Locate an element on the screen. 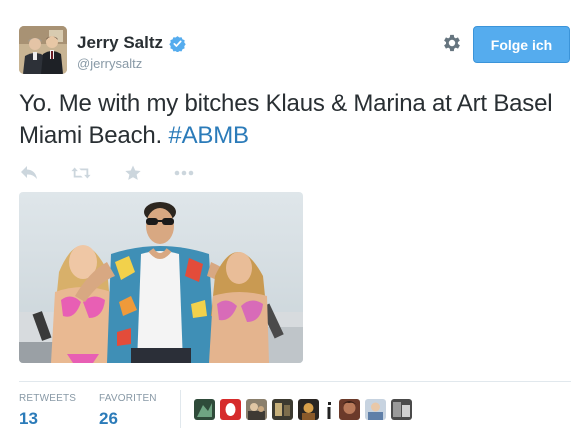 This screenshot has height=439, width=582. tweet-actions is located at coordinates (106, 173).